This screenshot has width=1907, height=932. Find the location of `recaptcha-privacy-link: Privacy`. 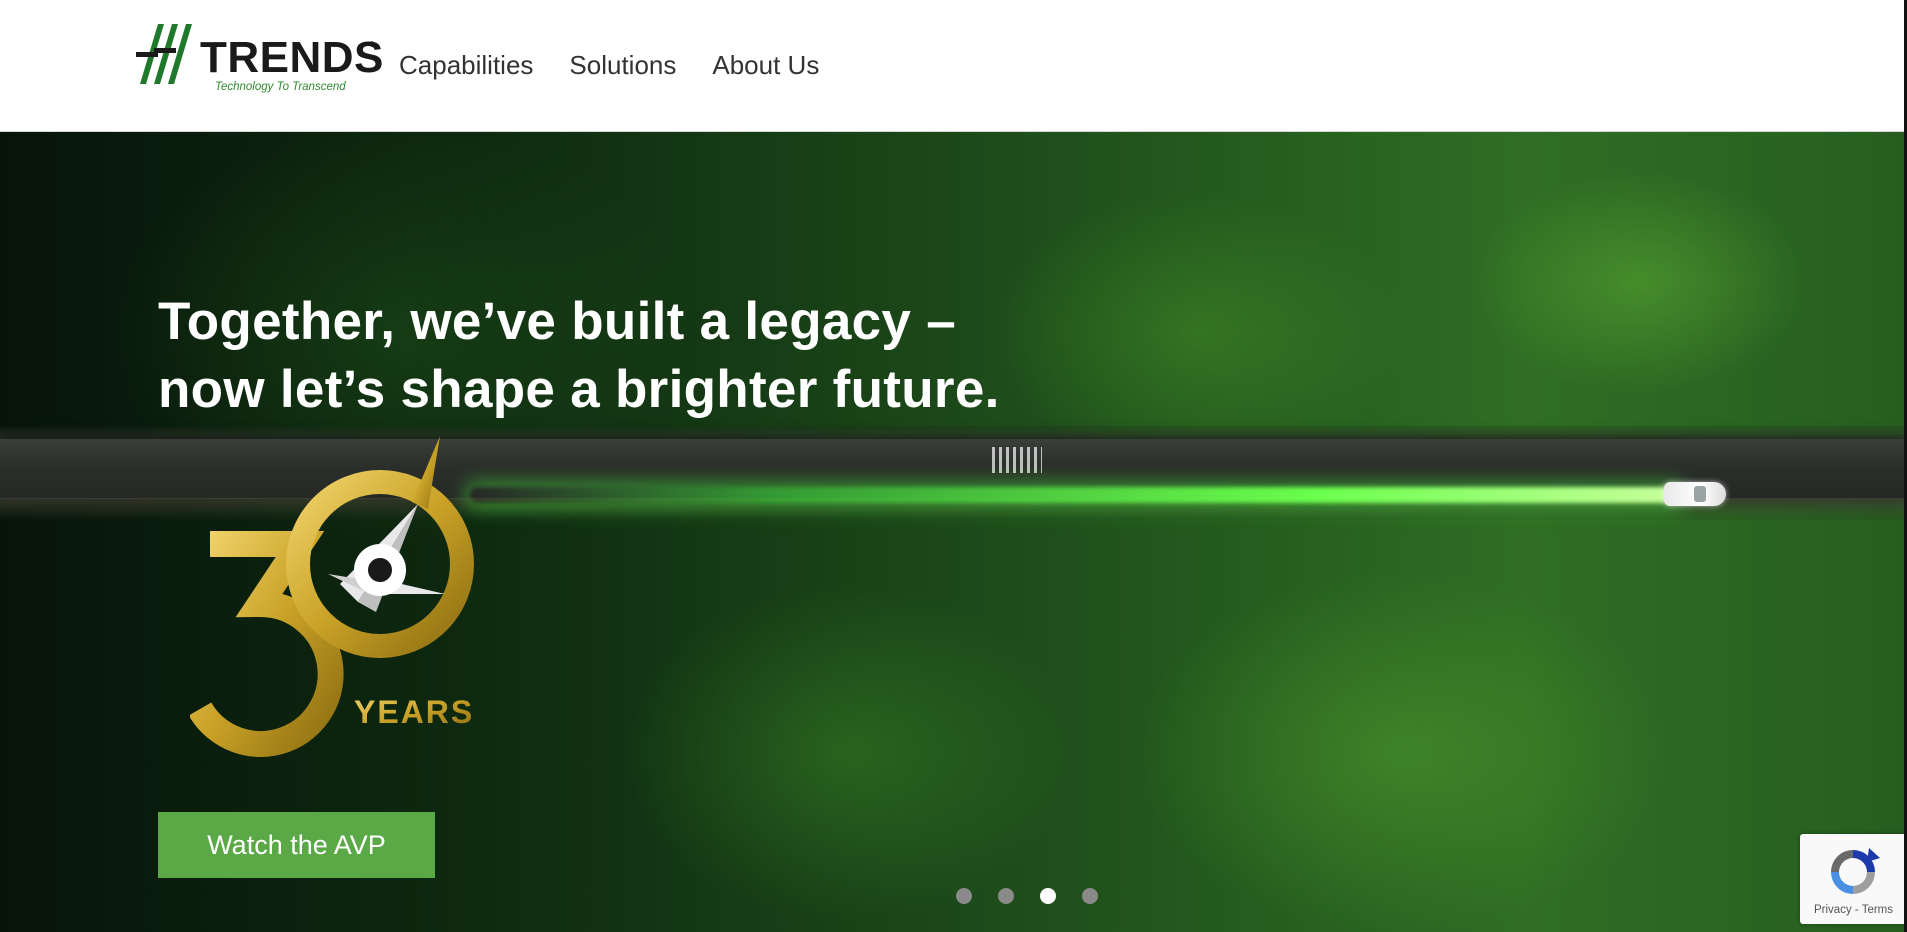

recaptcha-privacy-link: Privacy is located at coordinates (1833, 910).